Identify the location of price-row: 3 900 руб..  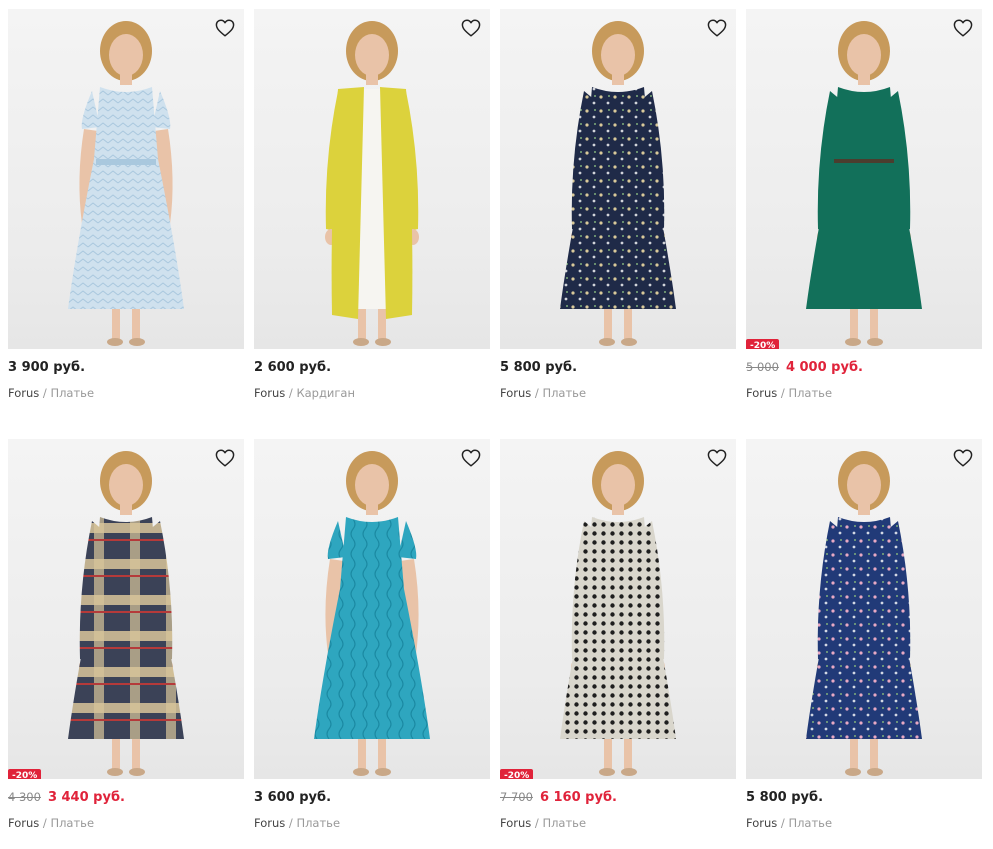
(126, 369).